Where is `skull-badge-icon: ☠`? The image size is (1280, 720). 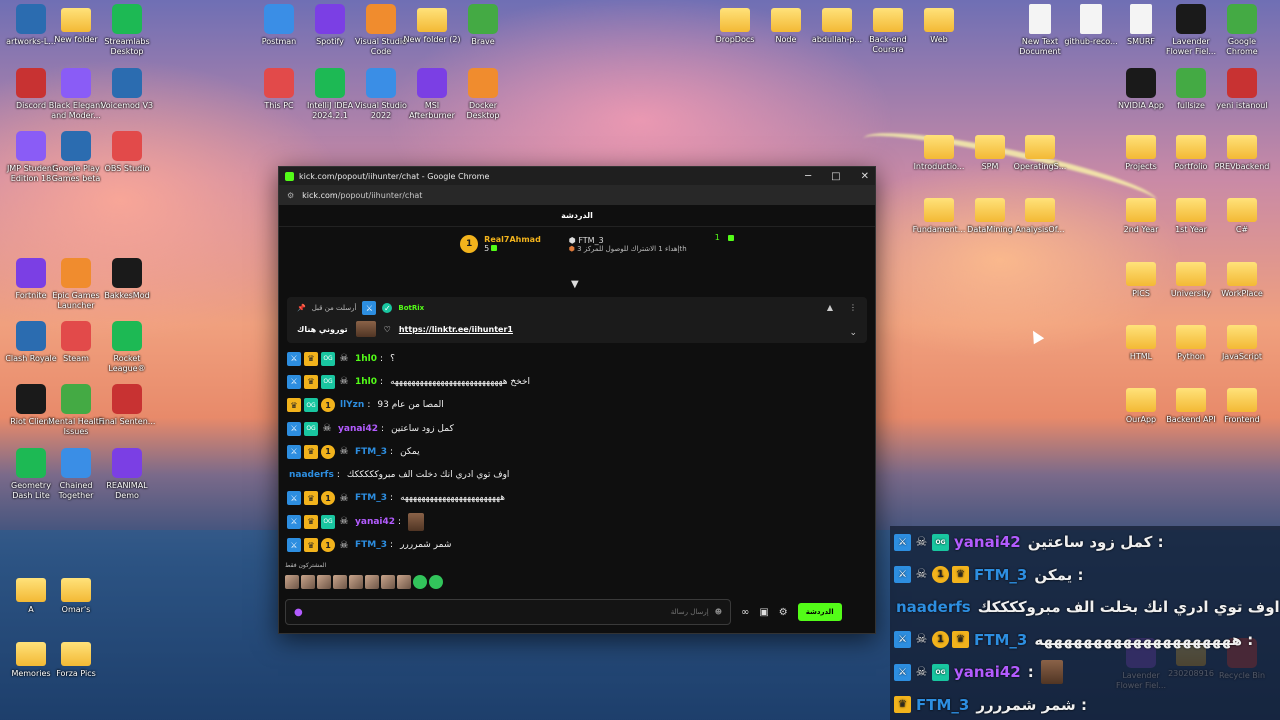 skull-badge-icon: ☠ is located at coordinates (921, 672).